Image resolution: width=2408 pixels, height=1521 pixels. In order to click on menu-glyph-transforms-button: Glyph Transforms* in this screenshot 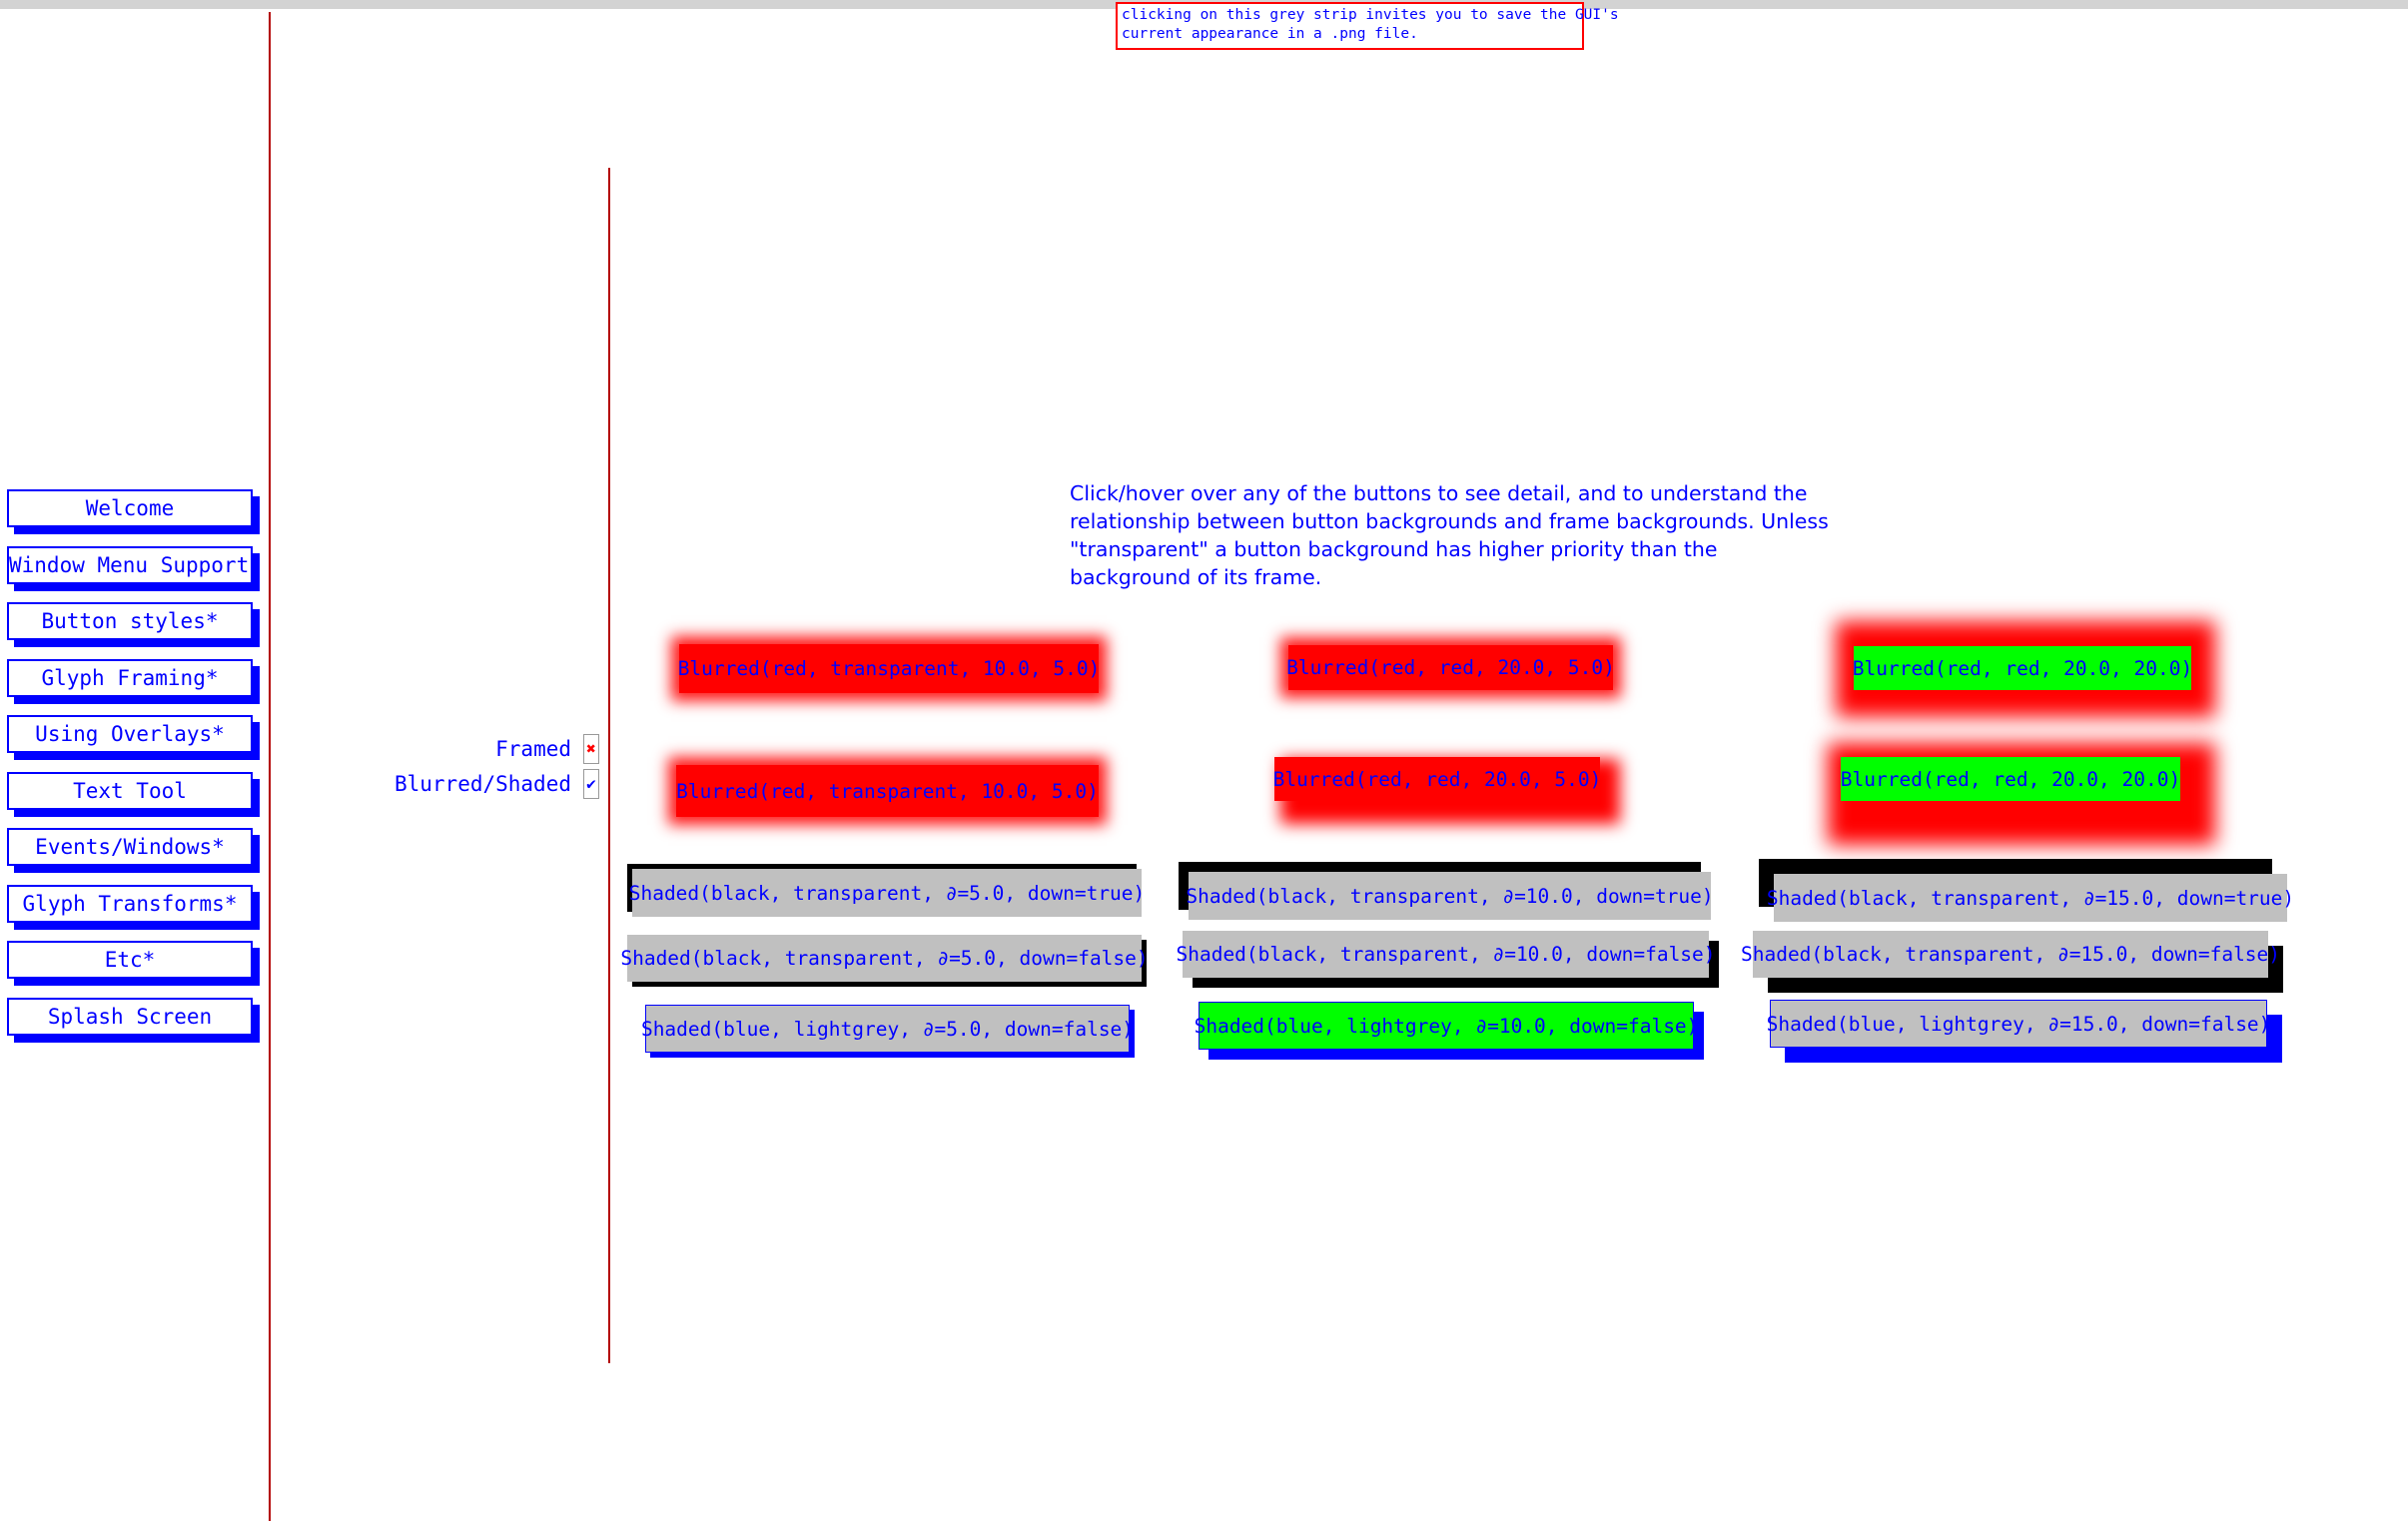, I will do `click(130, 904)`.